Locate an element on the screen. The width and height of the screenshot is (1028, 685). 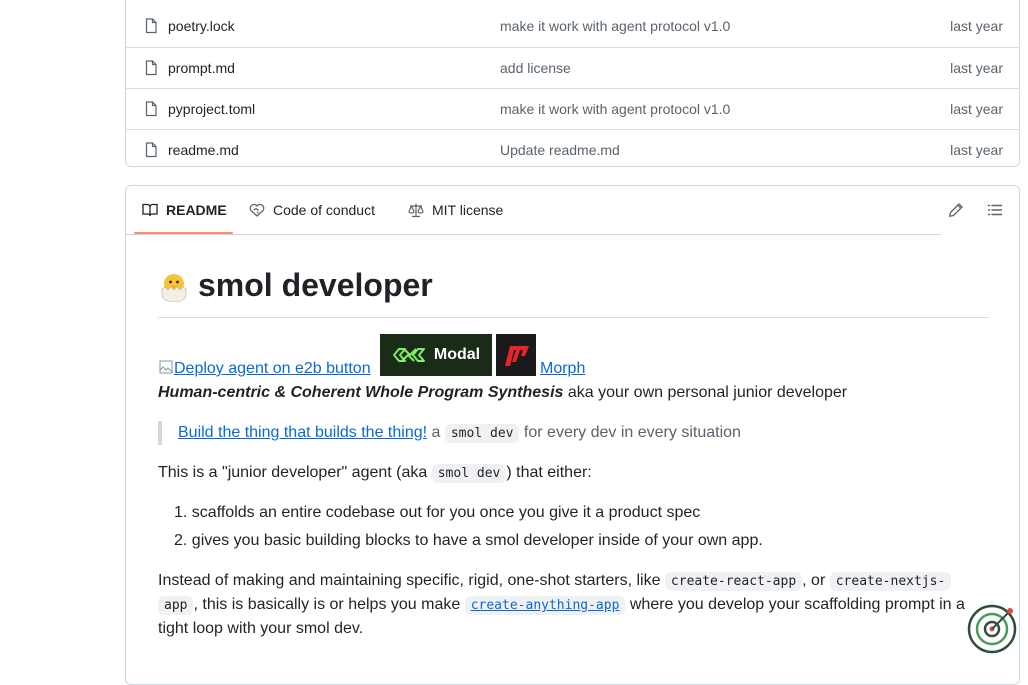
tab-readme: README is located at coordinates (184, 210).